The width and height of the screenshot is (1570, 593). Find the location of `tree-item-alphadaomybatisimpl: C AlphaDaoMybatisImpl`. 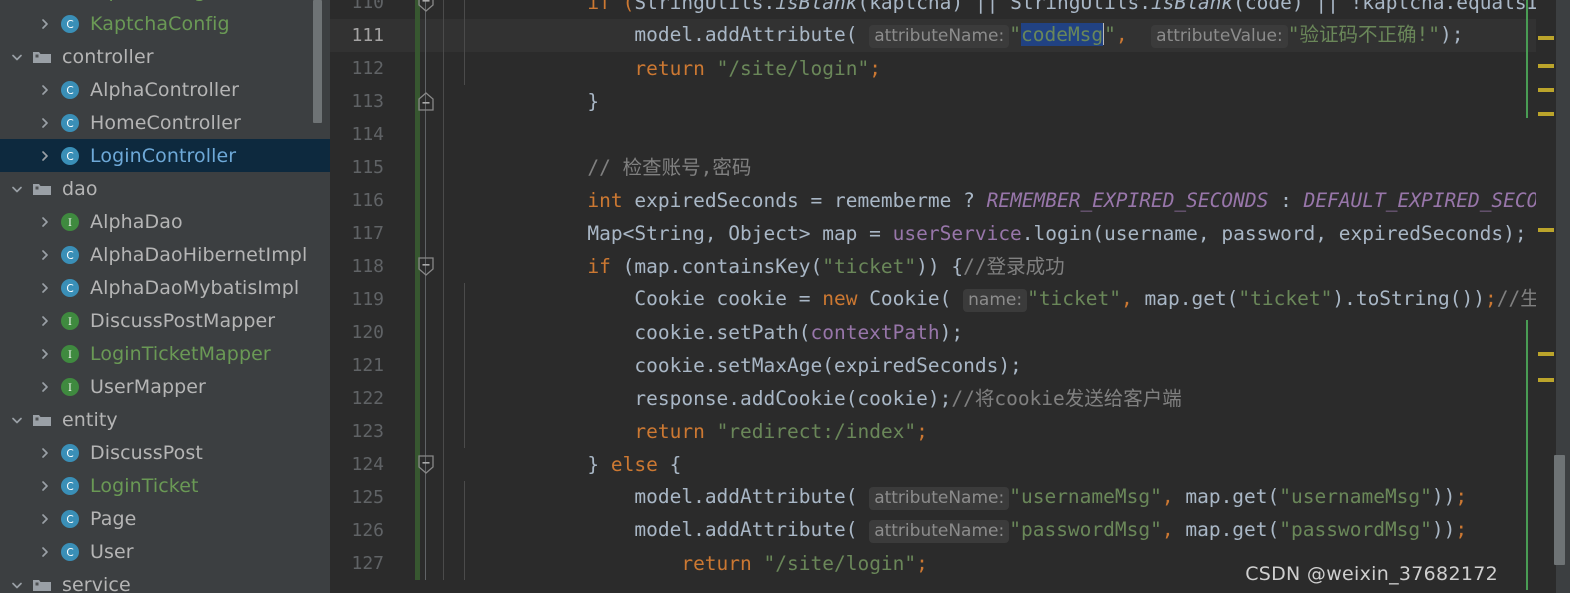

tree-item-alphadaomybatisimpl: C AlphaDaoMybatisImpl is located at coordinates (165, 287).